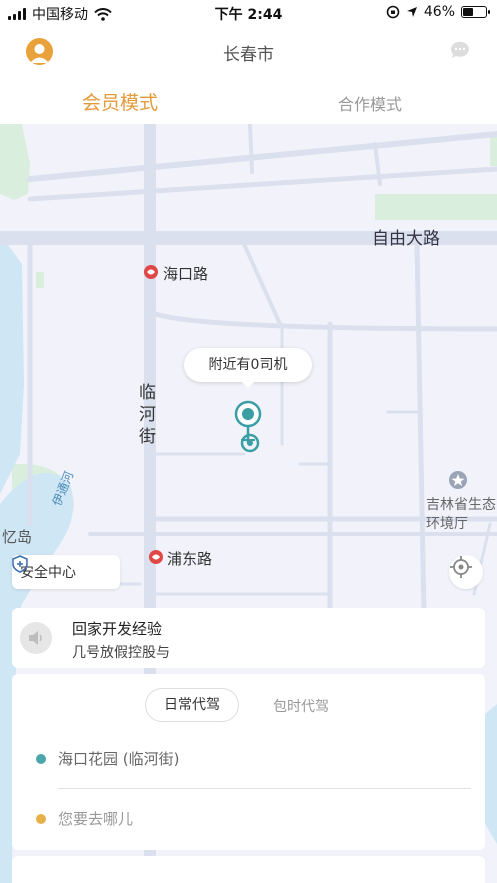 The width and height of the screenshot is (497, 883). Describe the element at coordinates (460, 52) in the screenshot. I see `message-icon` at that location.